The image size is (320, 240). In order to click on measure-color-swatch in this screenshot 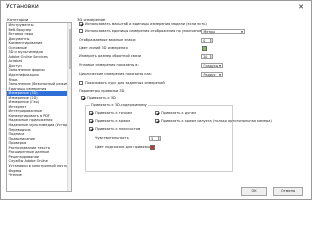, I will do `click(204, 48)`.